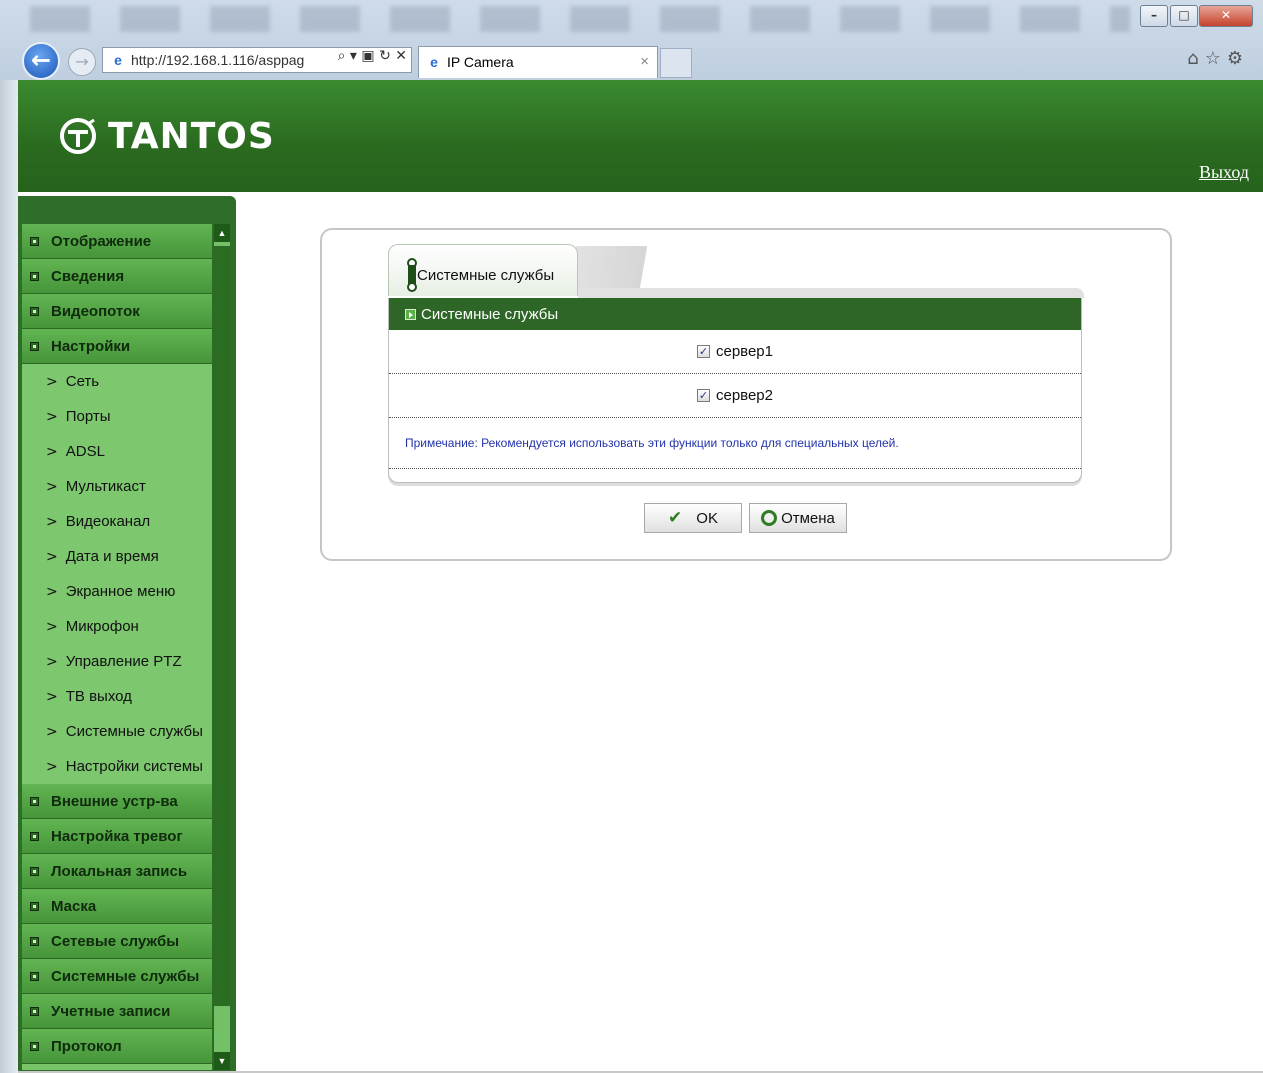 This screenshot has width=1263, height=1073. I want to click on sidebar-item-network-services: Сетевые службы, so click(117, 941).